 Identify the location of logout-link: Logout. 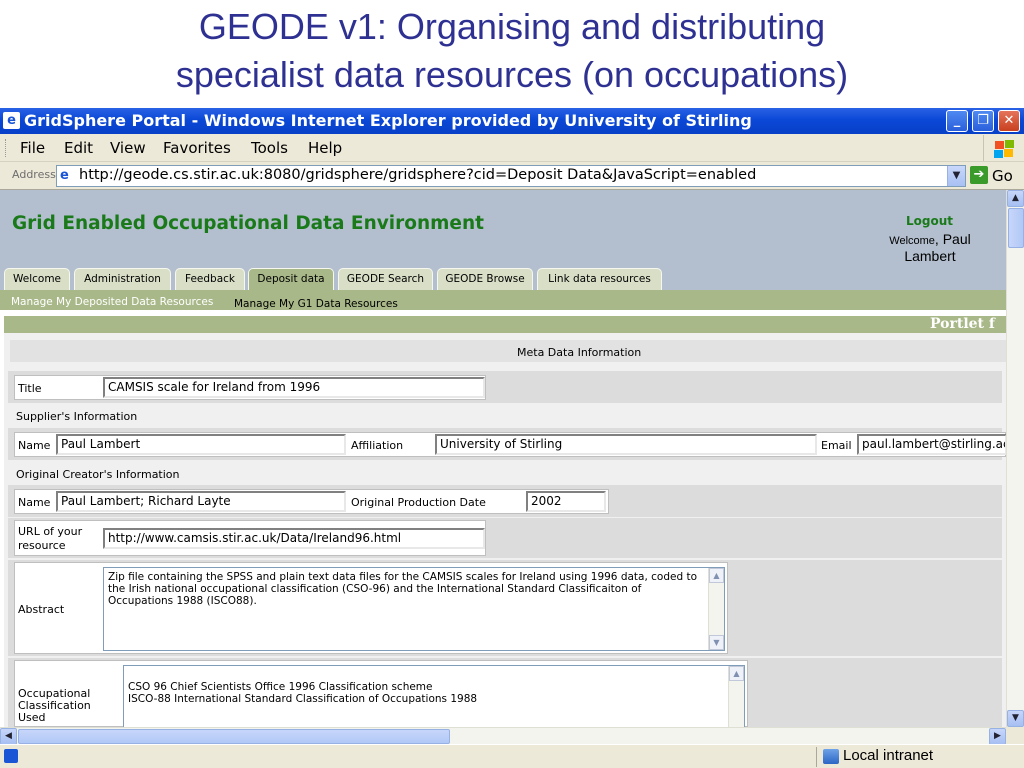
(929, 221).